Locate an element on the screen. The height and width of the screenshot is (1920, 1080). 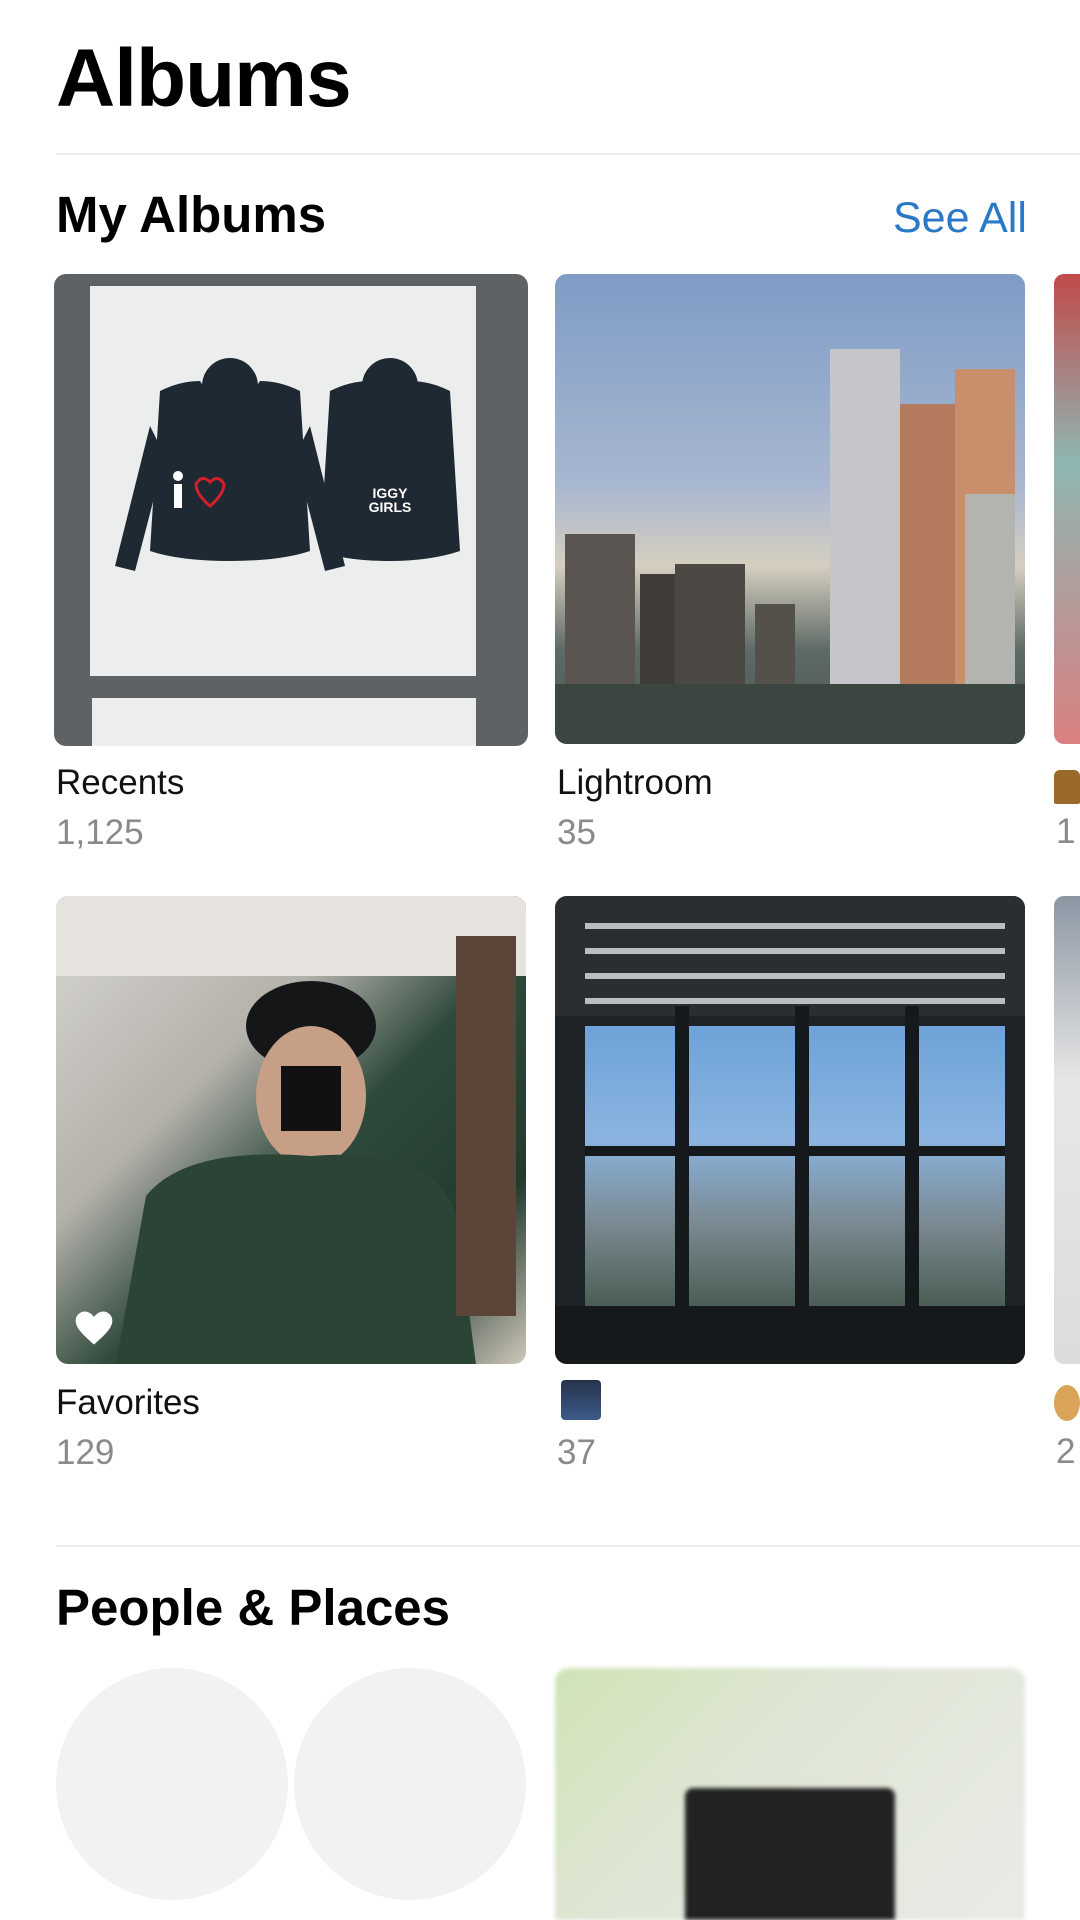
album-emoji-partial is located at coordinates (1067, 787).